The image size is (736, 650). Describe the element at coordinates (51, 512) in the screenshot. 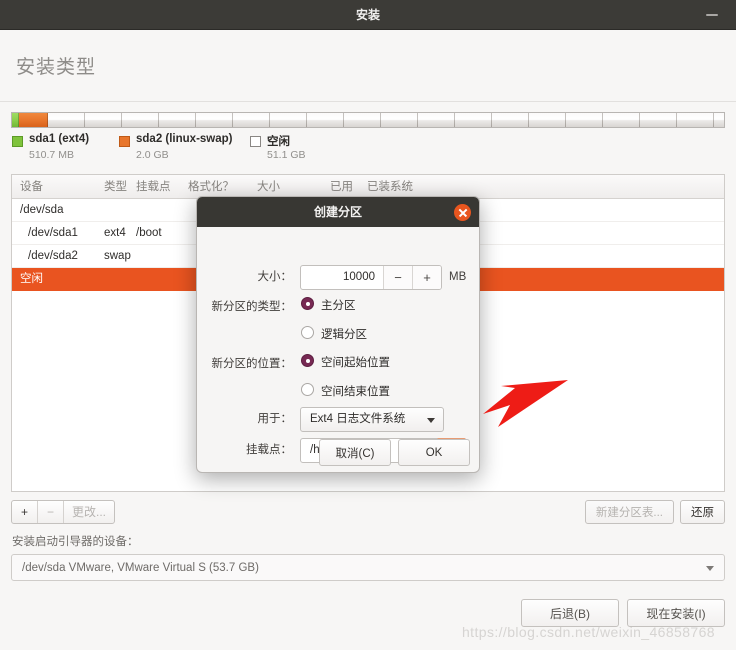

I see `remove-partition-button: −` at that location.